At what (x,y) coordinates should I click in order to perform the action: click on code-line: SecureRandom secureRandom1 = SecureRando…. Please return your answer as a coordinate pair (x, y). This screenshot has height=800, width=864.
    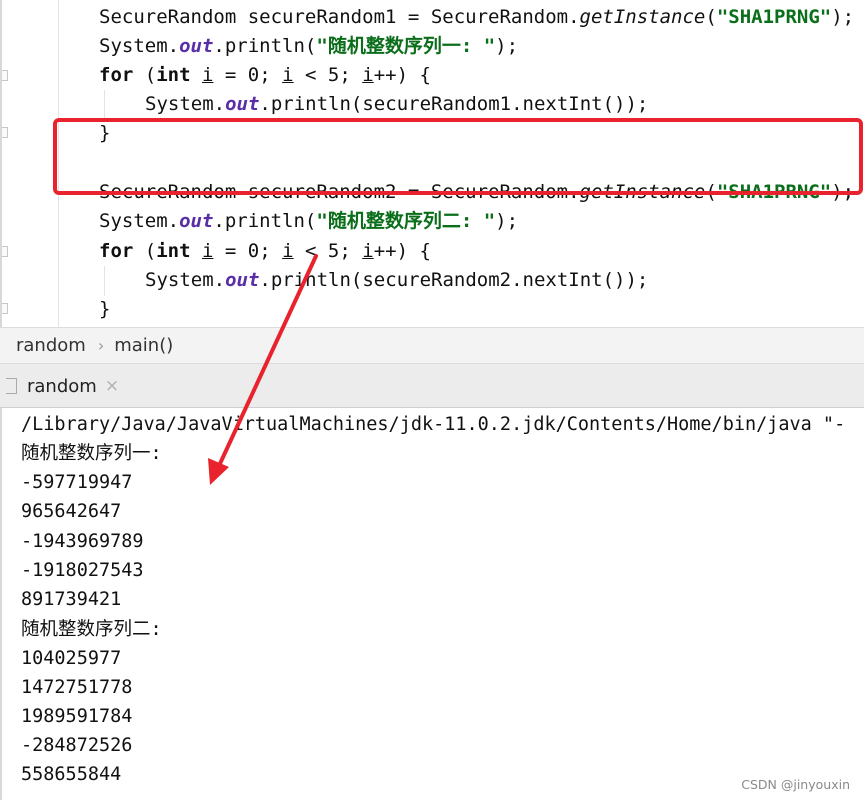
    Looking at the image, I should click on (477, 17).